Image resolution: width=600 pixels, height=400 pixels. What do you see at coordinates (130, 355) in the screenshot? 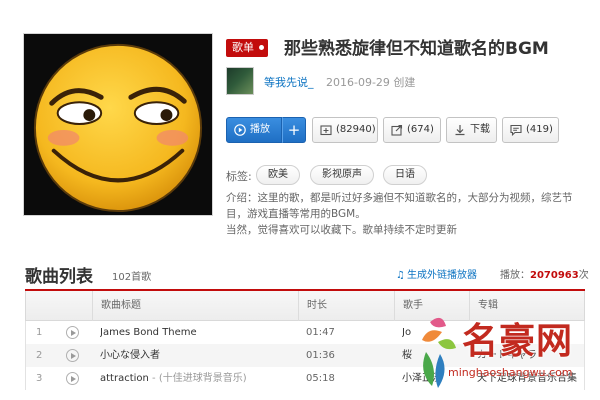
I see `song-title-text: 小心な侵入者` at bounding box center [130, 355].